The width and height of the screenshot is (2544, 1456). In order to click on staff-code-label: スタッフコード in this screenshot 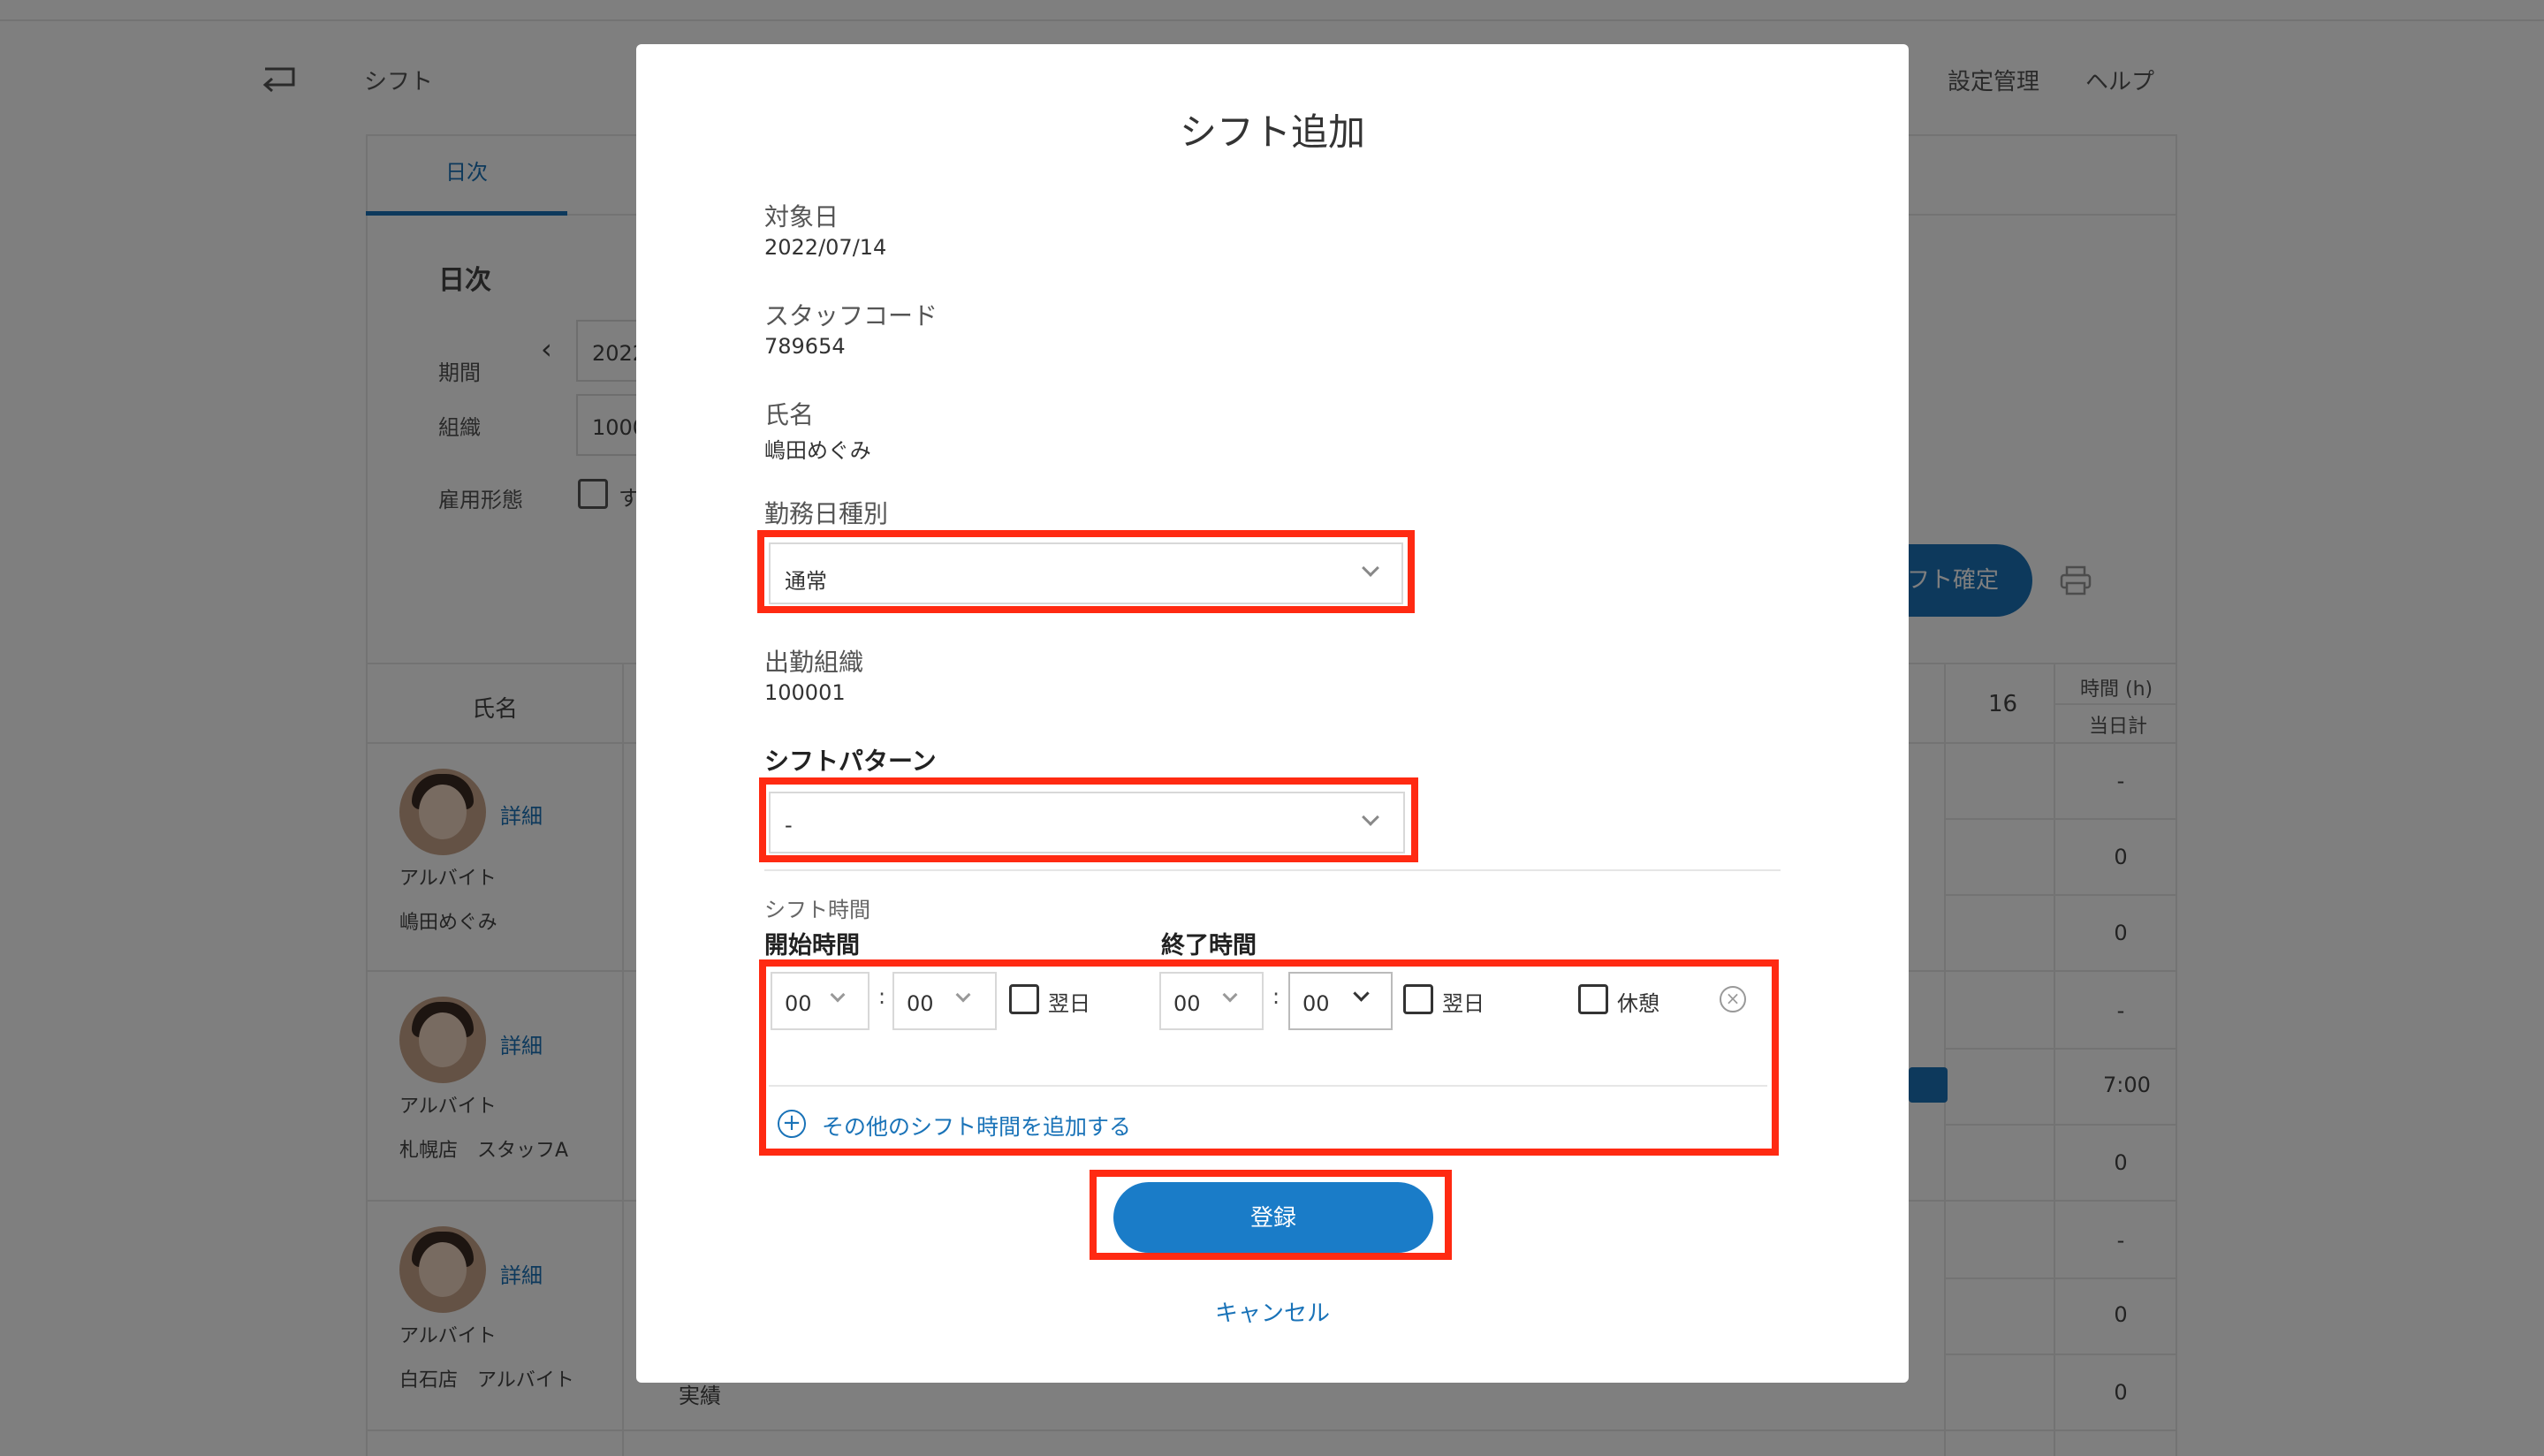, I will do `click(851, 316)`.